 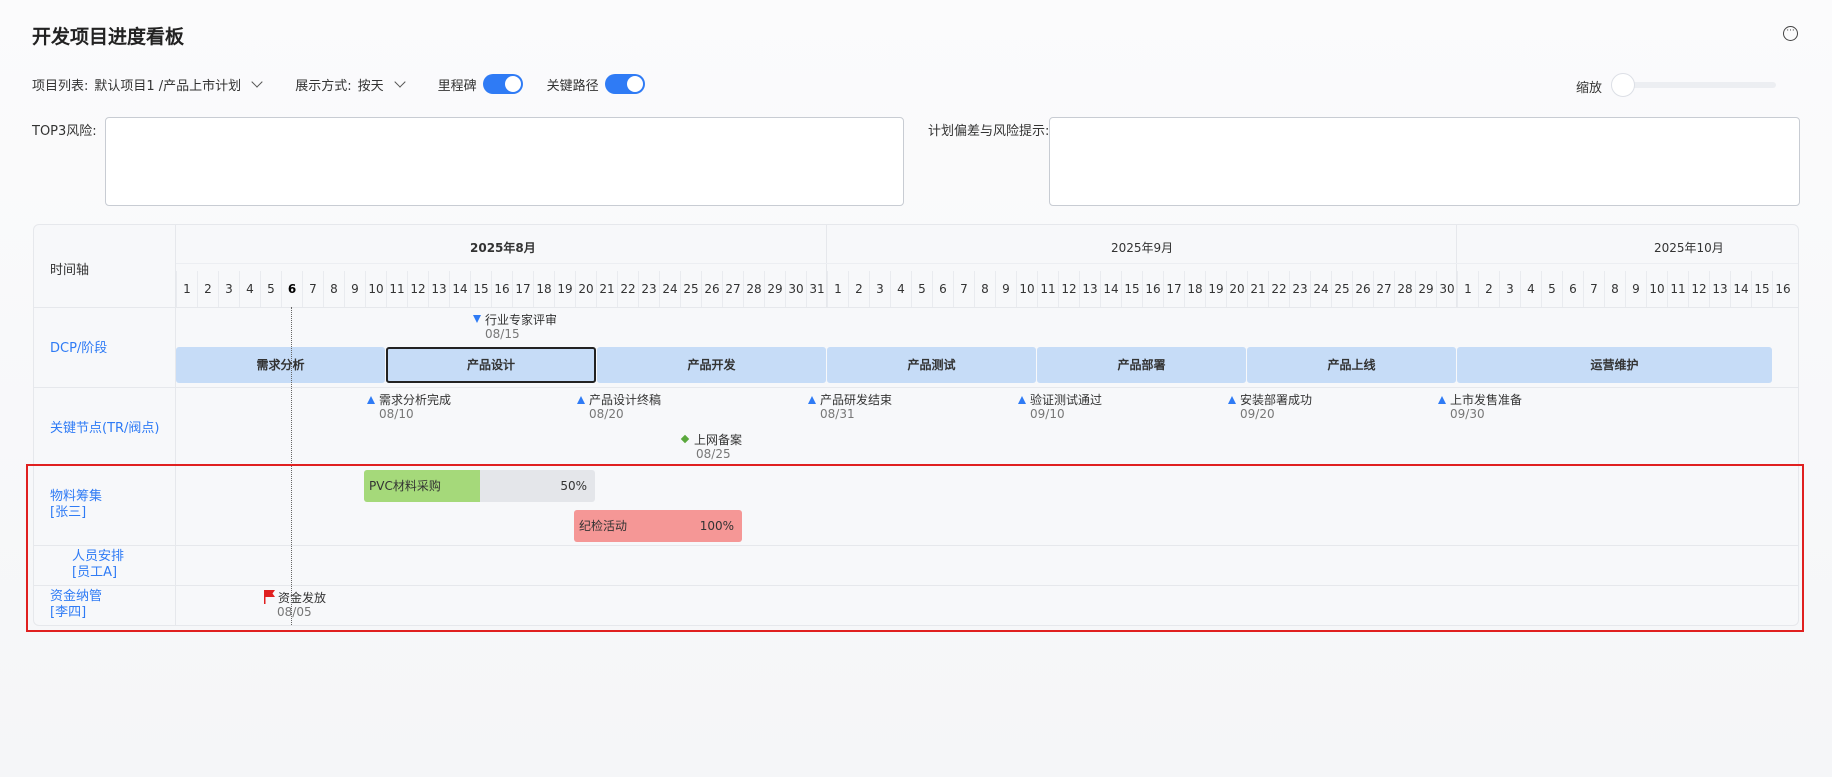 What do you see at coordinates (774, 289) in the screenshot?
I see `day-cell: 29` at bounding box center [774, 289].